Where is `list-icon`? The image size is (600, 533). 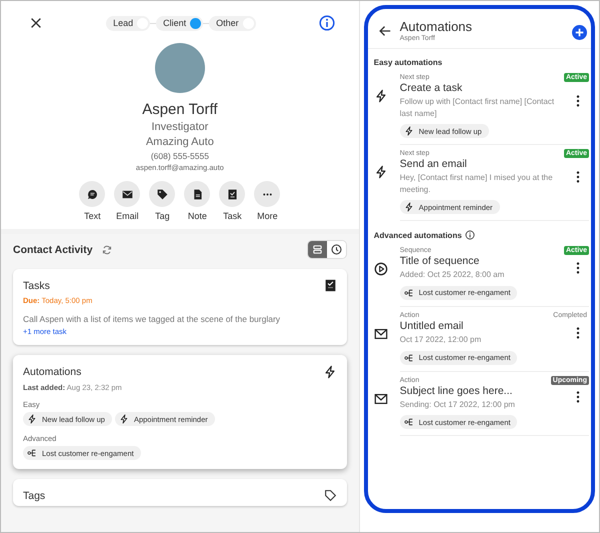
list-icon is located at coordinates (317, 249).